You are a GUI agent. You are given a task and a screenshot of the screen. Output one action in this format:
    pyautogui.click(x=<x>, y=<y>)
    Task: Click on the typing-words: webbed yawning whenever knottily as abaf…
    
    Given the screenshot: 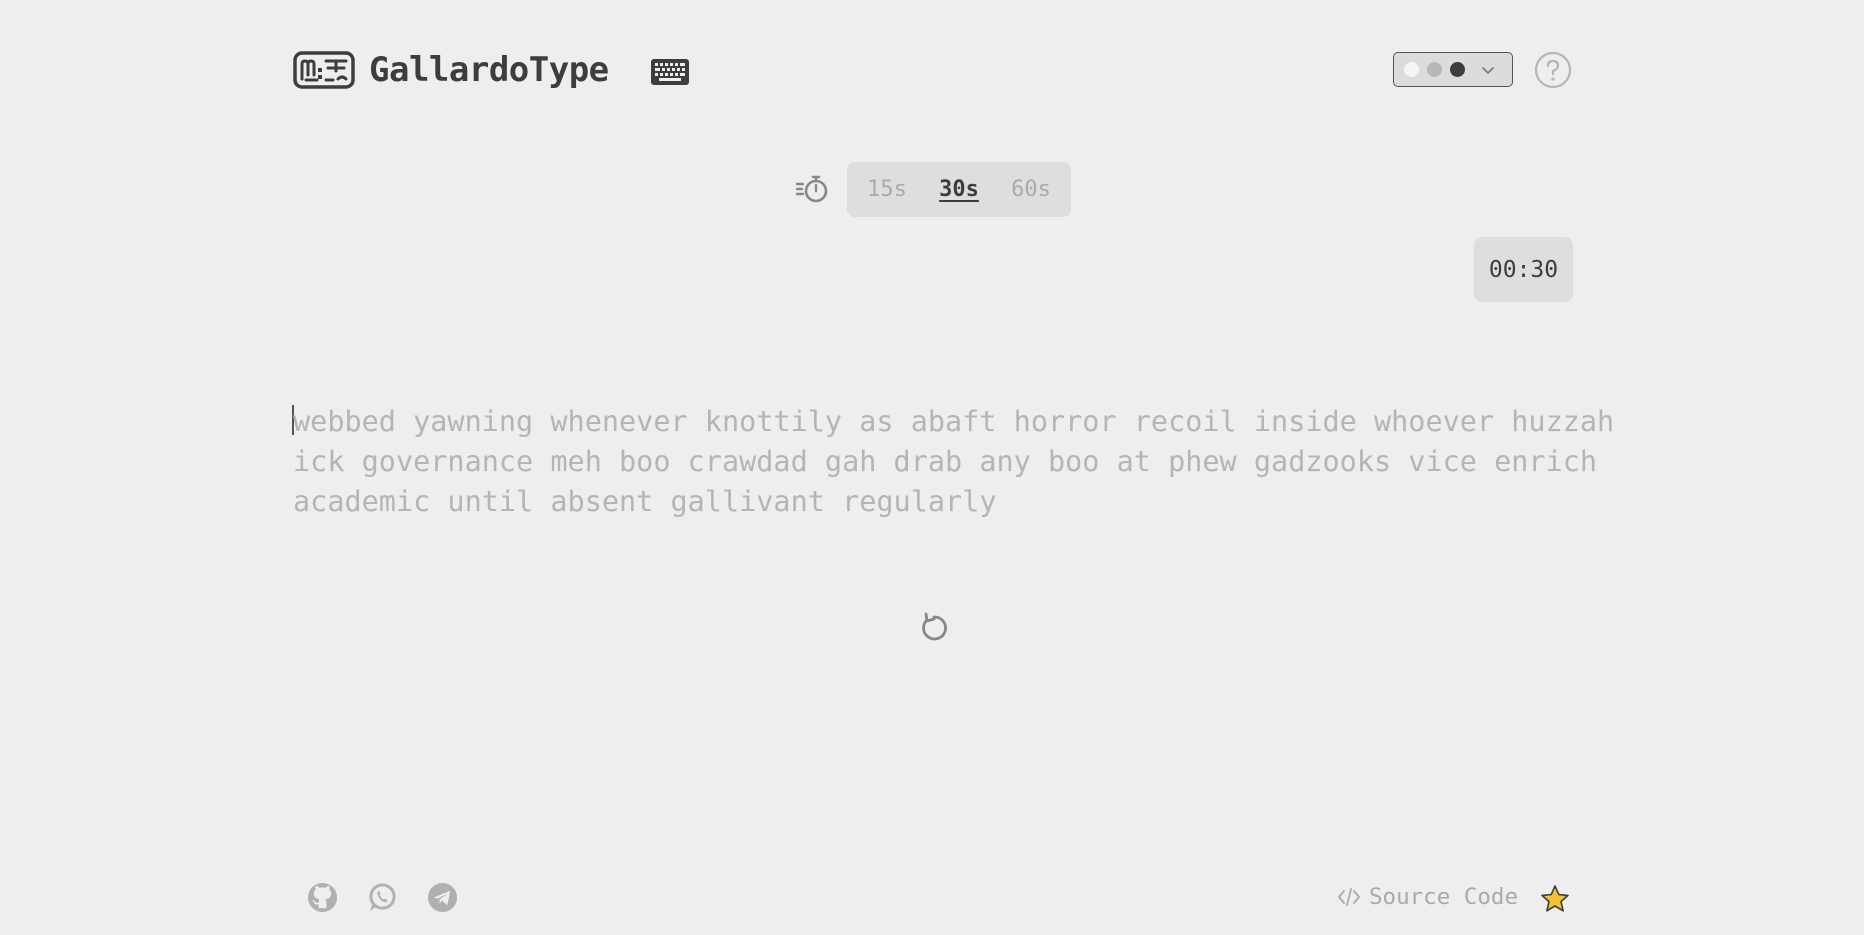 What is the action you would take?
    pyautogui.click(x=954, y=462)
    